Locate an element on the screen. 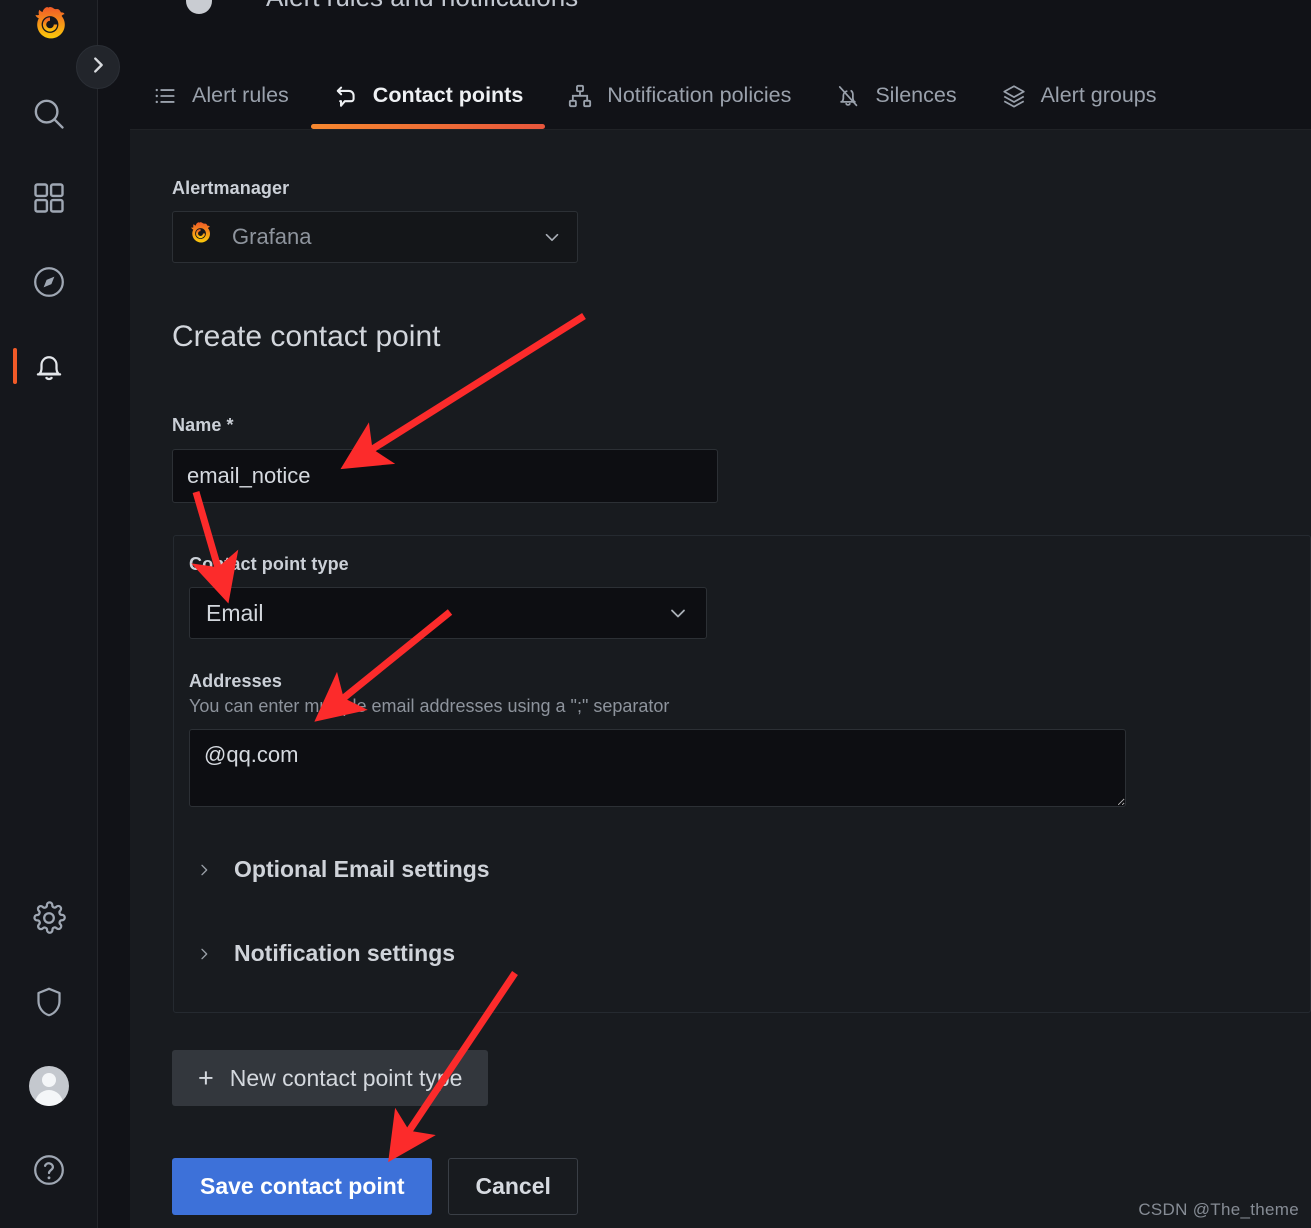 Image resolution: width=1311 pixels, height=1228 pixels. alertmanager-label: Alertmanager is located at coordinates (231, 188).